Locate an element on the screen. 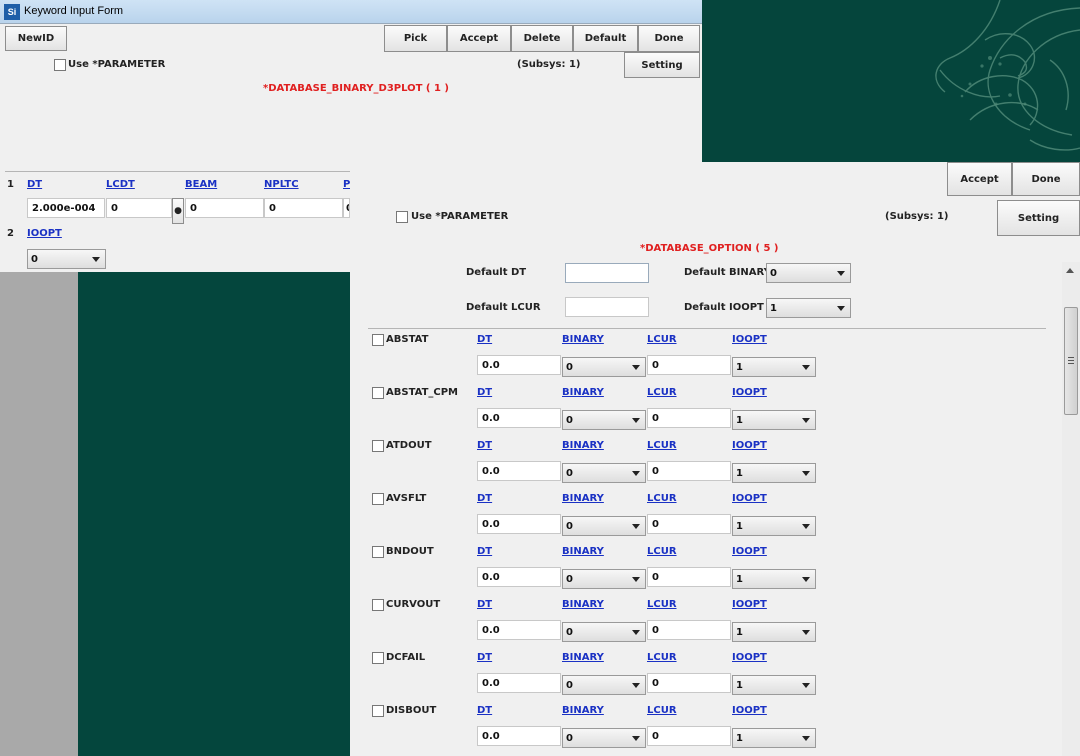 Image resolution: width=1080 pixels, height=756 pixels. field-label-dt: DT is located at coordinates (34, 184).